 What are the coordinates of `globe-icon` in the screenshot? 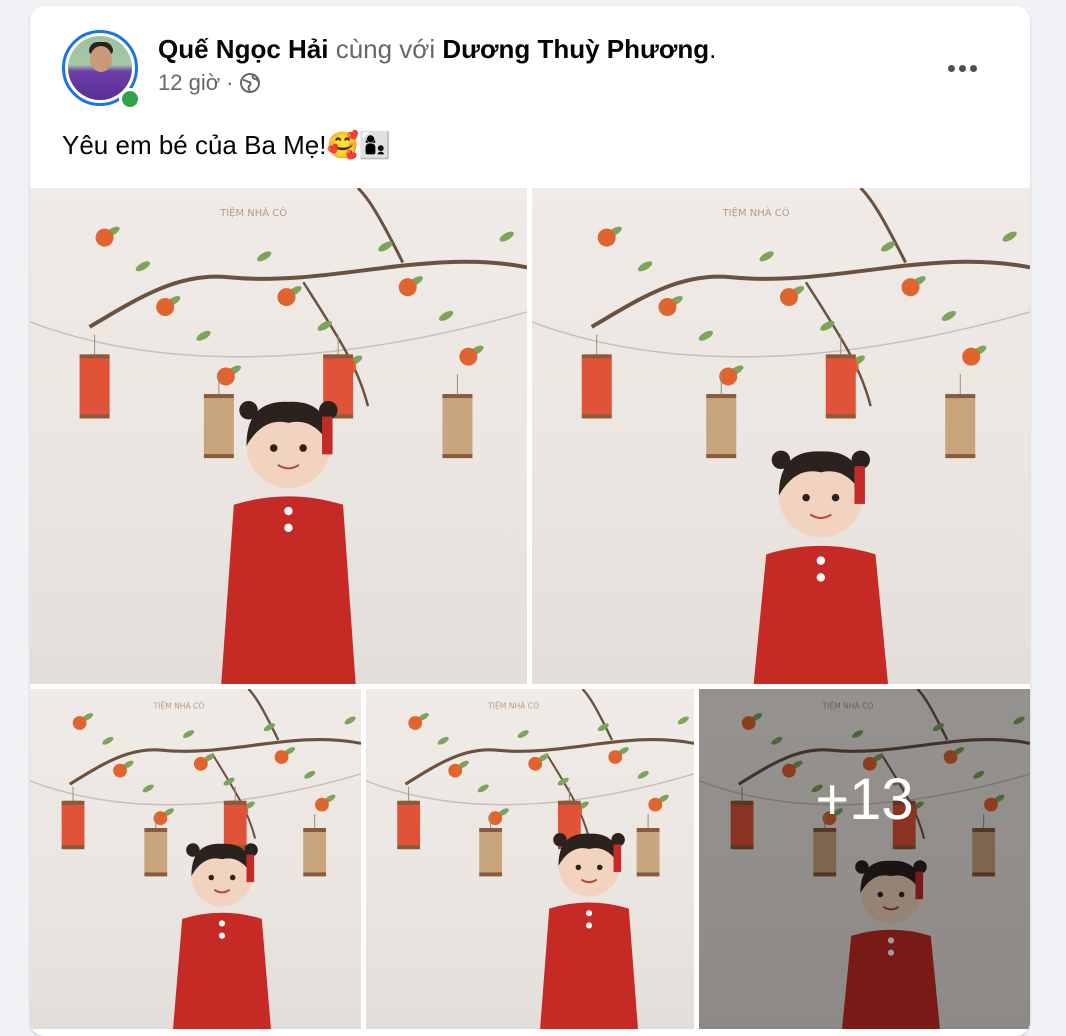 It's located at (250, 83).